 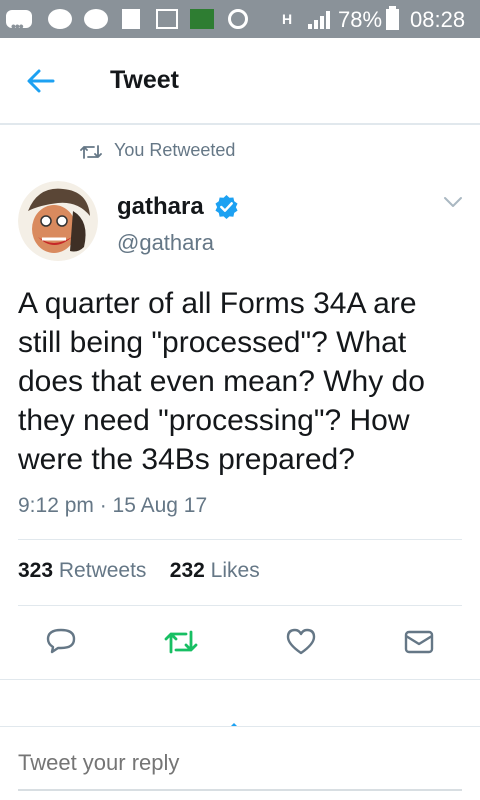 I want to click on chevron-down-icon, so click(x=453, y=202).